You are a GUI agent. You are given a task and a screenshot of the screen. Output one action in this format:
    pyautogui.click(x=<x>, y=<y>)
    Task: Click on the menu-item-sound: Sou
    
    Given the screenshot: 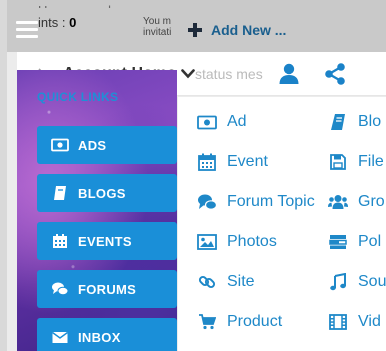 What is the action you would take?
    pyautogui.click(x=357, y=282)
    